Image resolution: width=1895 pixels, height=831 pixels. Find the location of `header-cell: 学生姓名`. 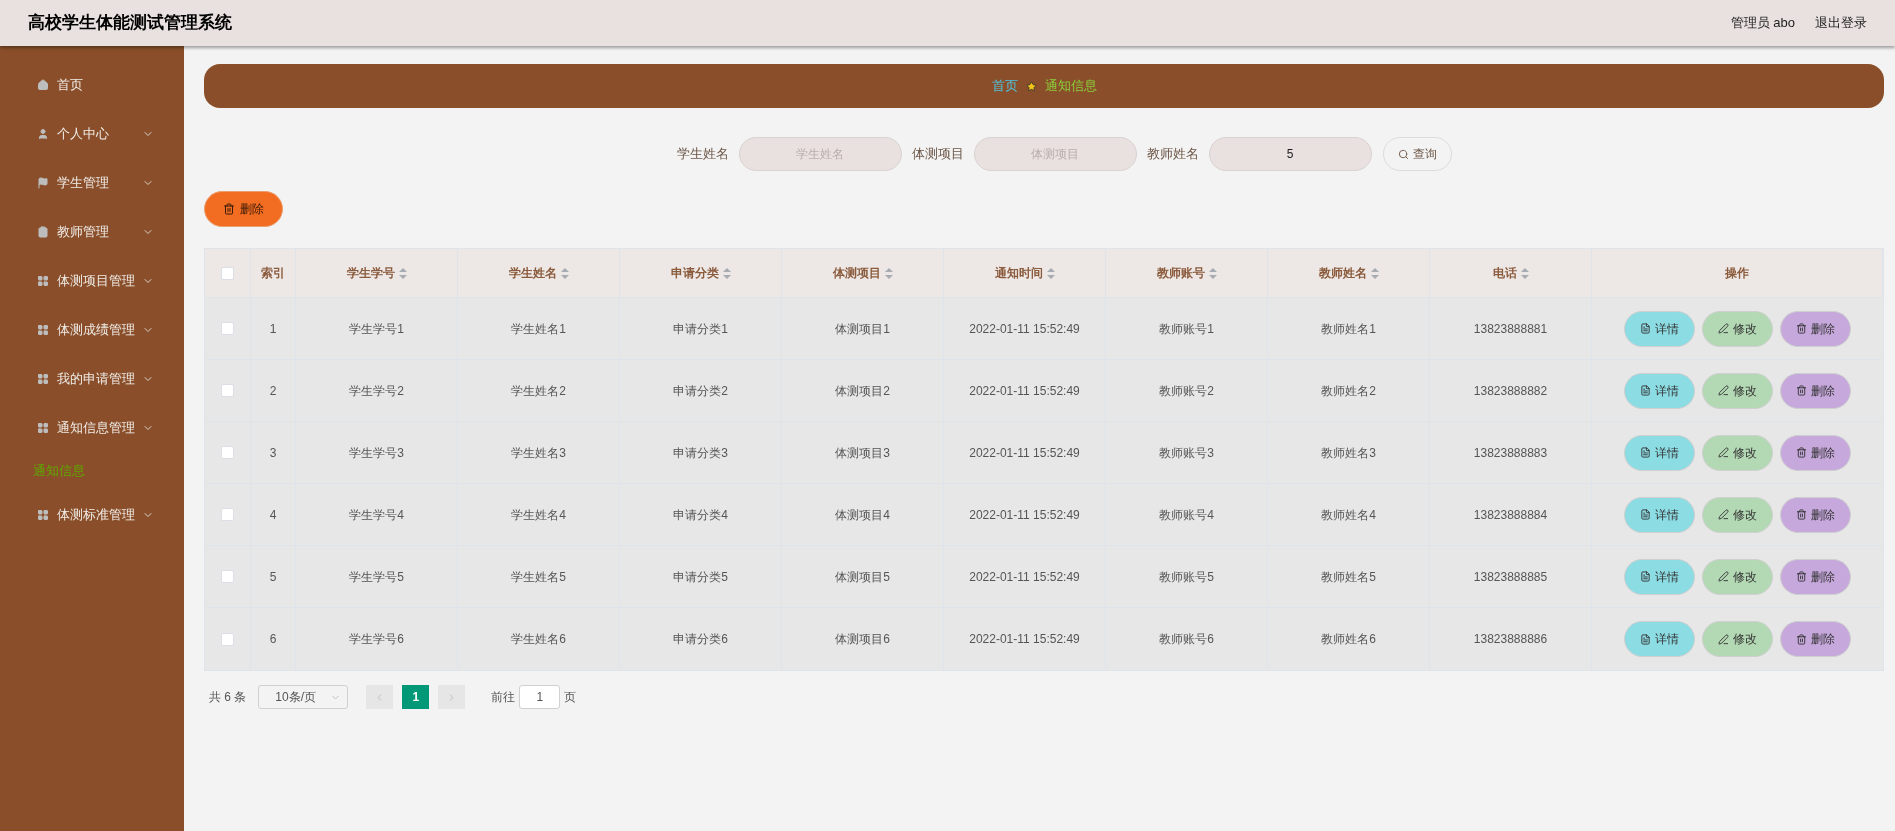

header-cell: 学生姓名 is located at coordinates (539, 273).